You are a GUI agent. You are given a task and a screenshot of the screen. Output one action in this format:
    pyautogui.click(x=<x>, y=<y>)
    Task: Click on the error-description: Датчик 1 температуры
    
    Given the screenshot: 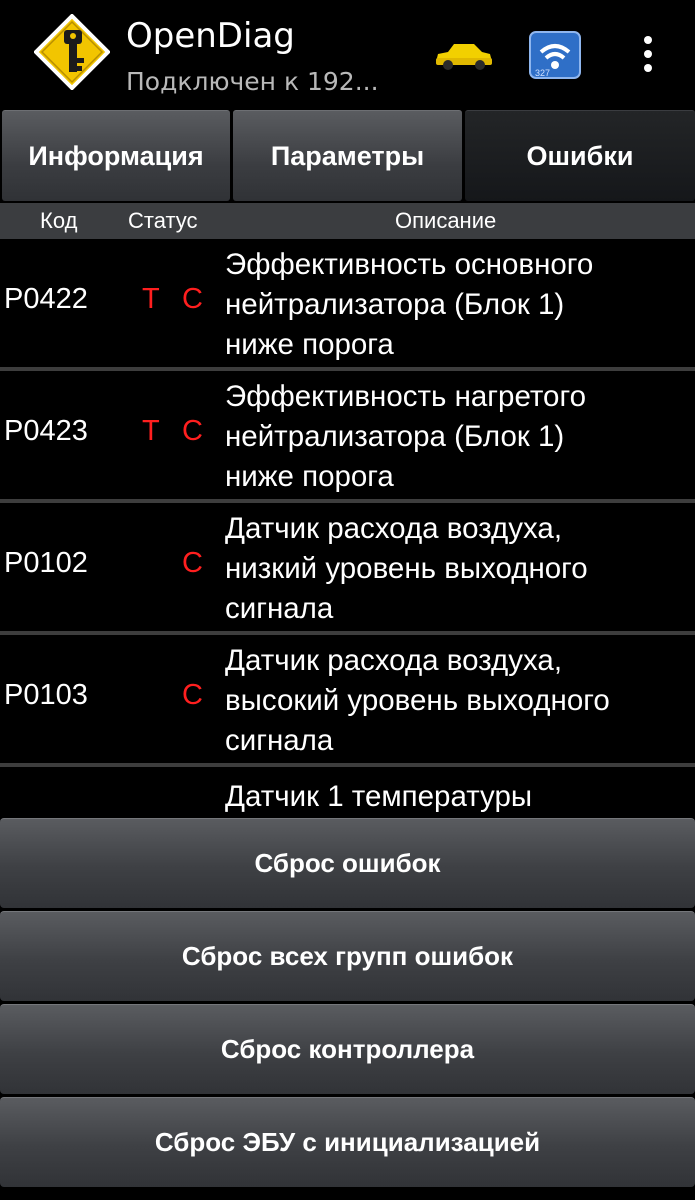 What is the action you would take?
    pyautogui.click(x=460, y=796)
    